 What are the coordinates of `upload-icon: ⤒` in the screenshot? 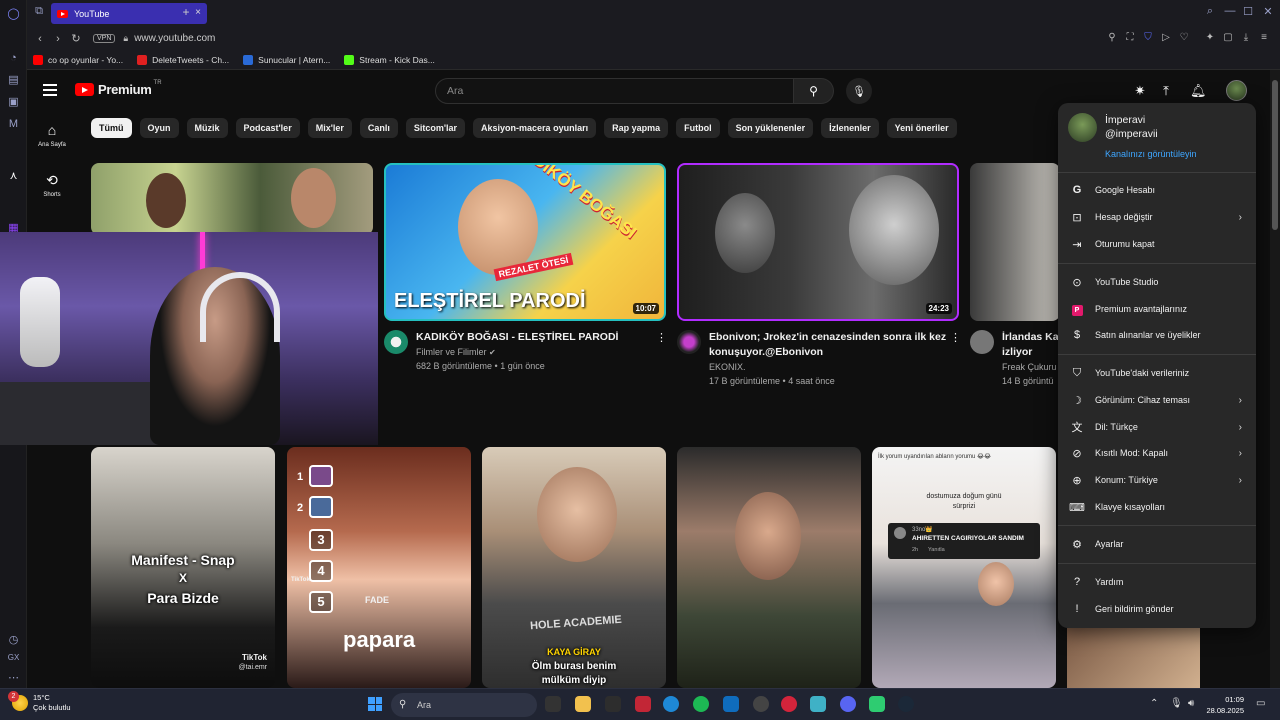 It's located at (1166, 91).